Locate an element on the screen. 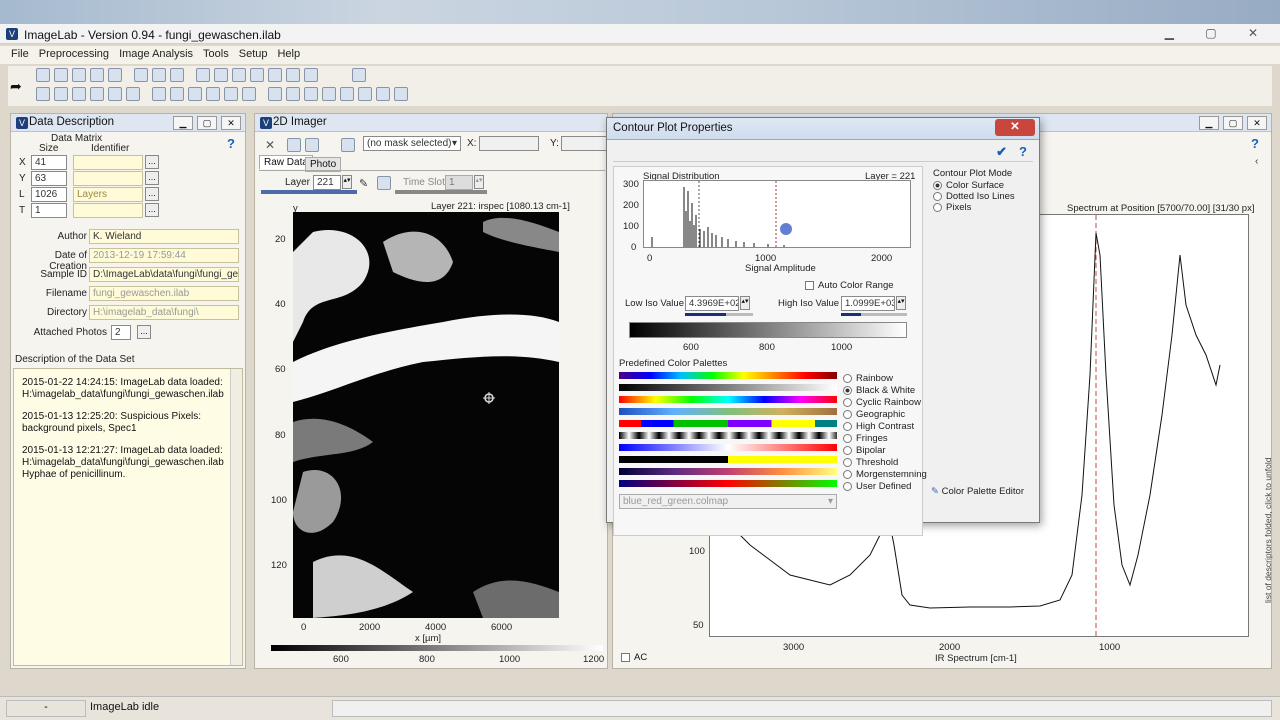 This screenshot has height=720, width=1280. high-iso-spinner: ▴▾ is located at coordinates (901, 303).